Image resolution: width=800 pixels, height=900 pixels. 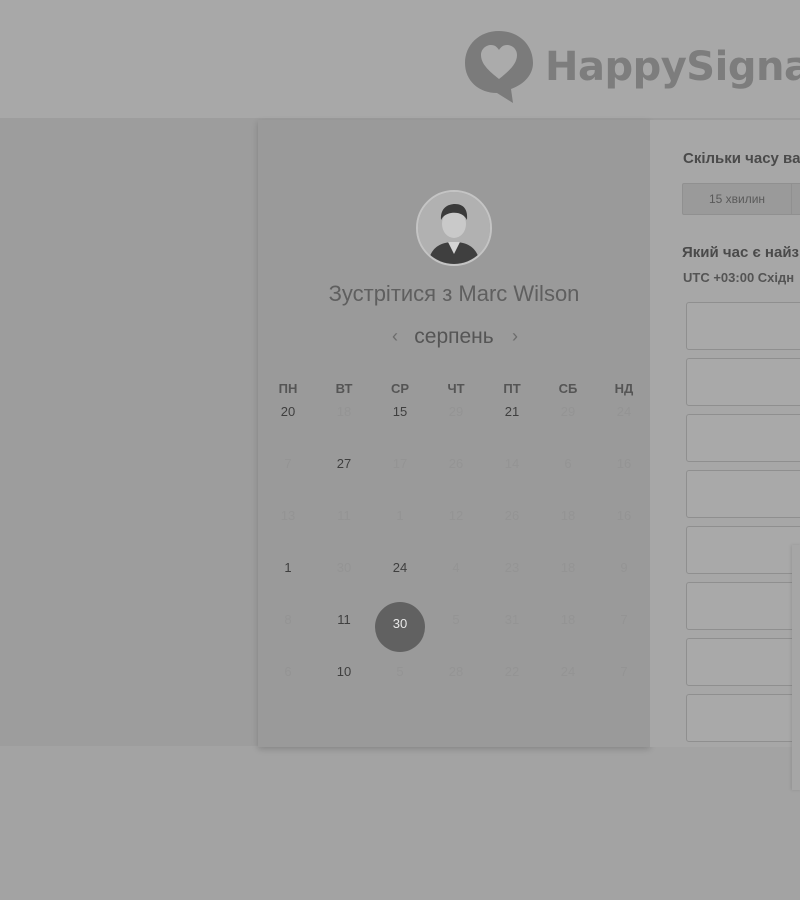 I want to click on calendar-day: 23, so click(x=512, y=580).